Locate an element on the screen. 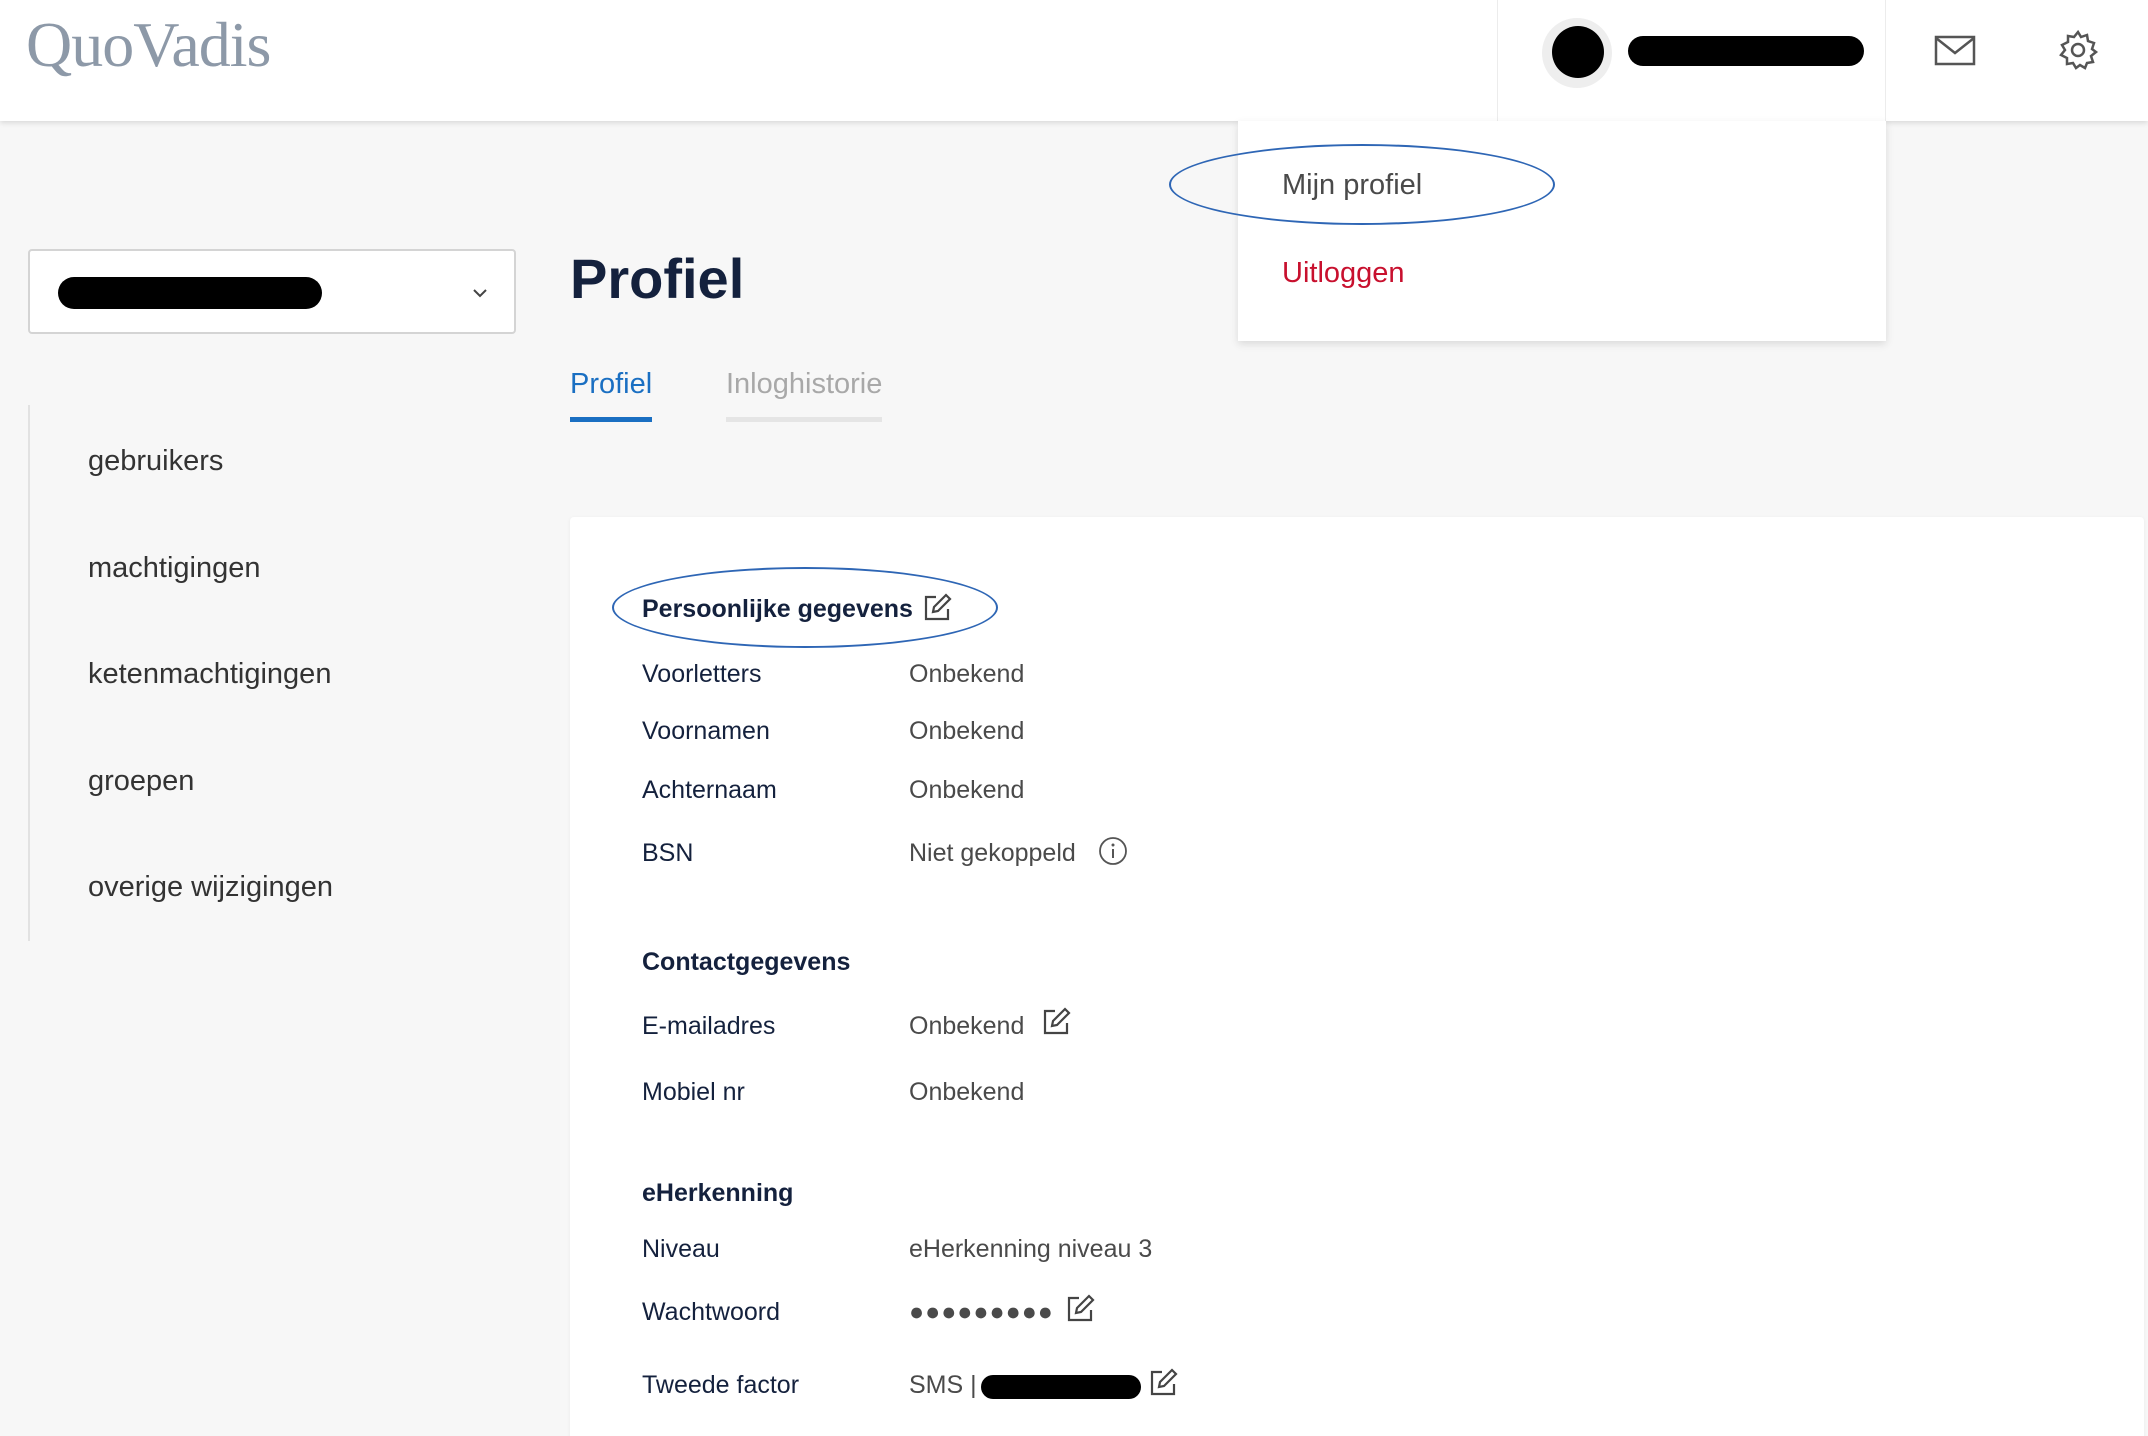 This screenshot has width=2148, height=1436. menu-item-mijn-profiel: Mijn profiel is located at coordinates (1352, 185).